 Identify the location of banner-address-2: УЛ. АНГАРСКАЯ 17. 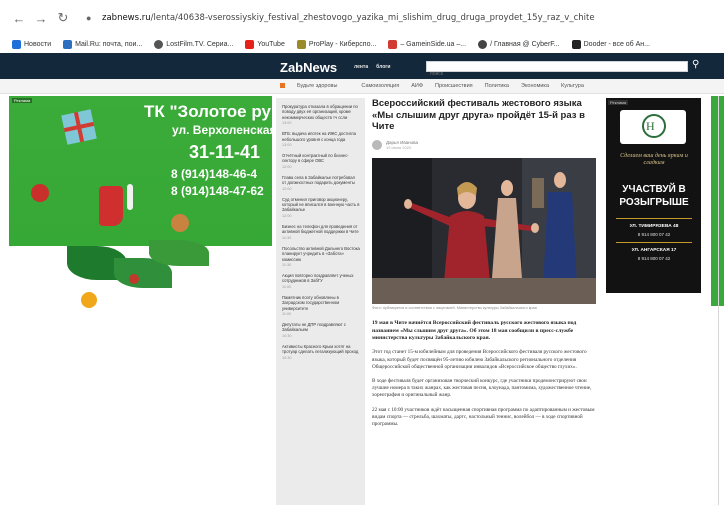
(654, 250).